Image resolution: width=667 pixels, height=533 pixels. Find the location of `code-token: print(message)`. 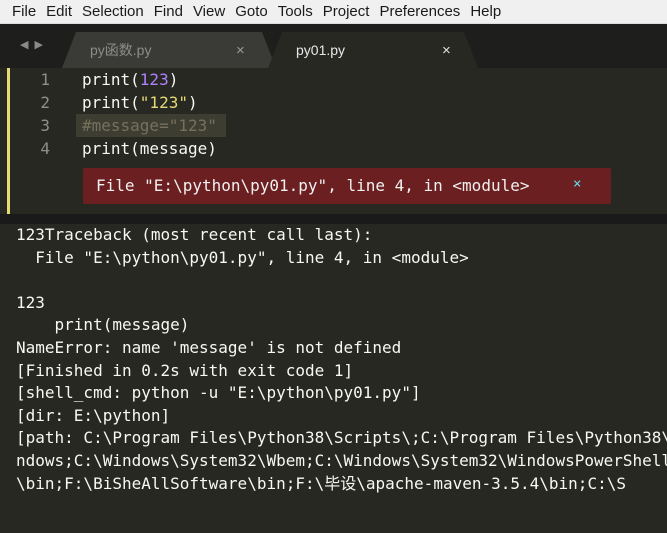

code-token: print(message) is located at coordinates (149, 148).